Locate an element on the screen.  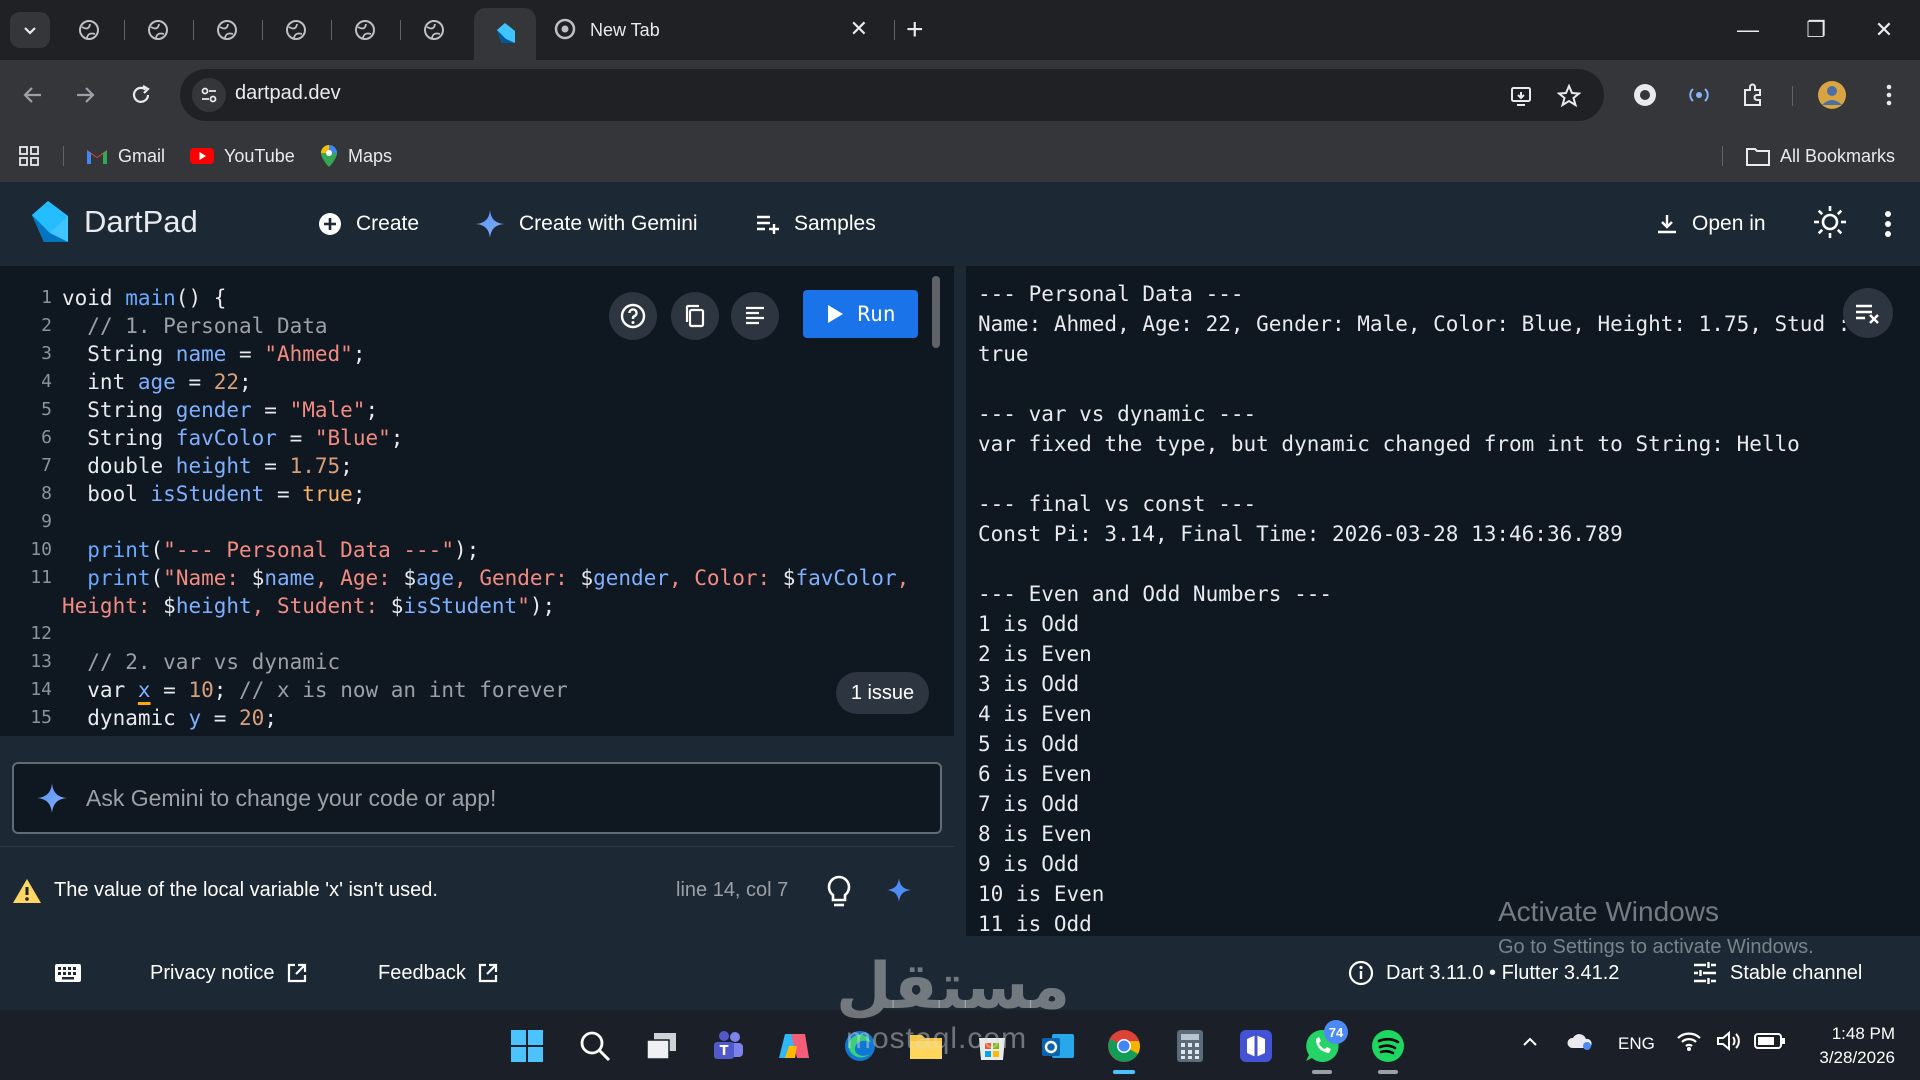
close-window-button: ✕ is located at coordinates (1884, 30).